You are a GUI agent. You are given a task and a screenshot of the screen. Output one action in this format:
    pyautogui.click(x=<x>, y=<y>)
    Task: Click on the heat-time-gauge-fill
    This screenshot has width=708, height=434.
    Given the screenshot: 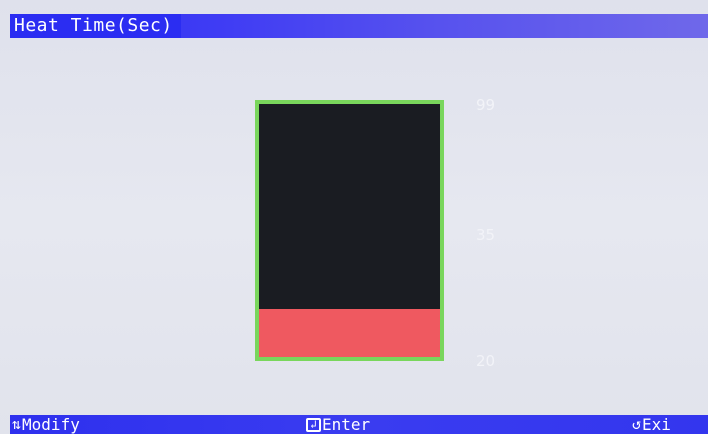 What is the action you would take?
    pyautogui.click(x=349, y=332)
    